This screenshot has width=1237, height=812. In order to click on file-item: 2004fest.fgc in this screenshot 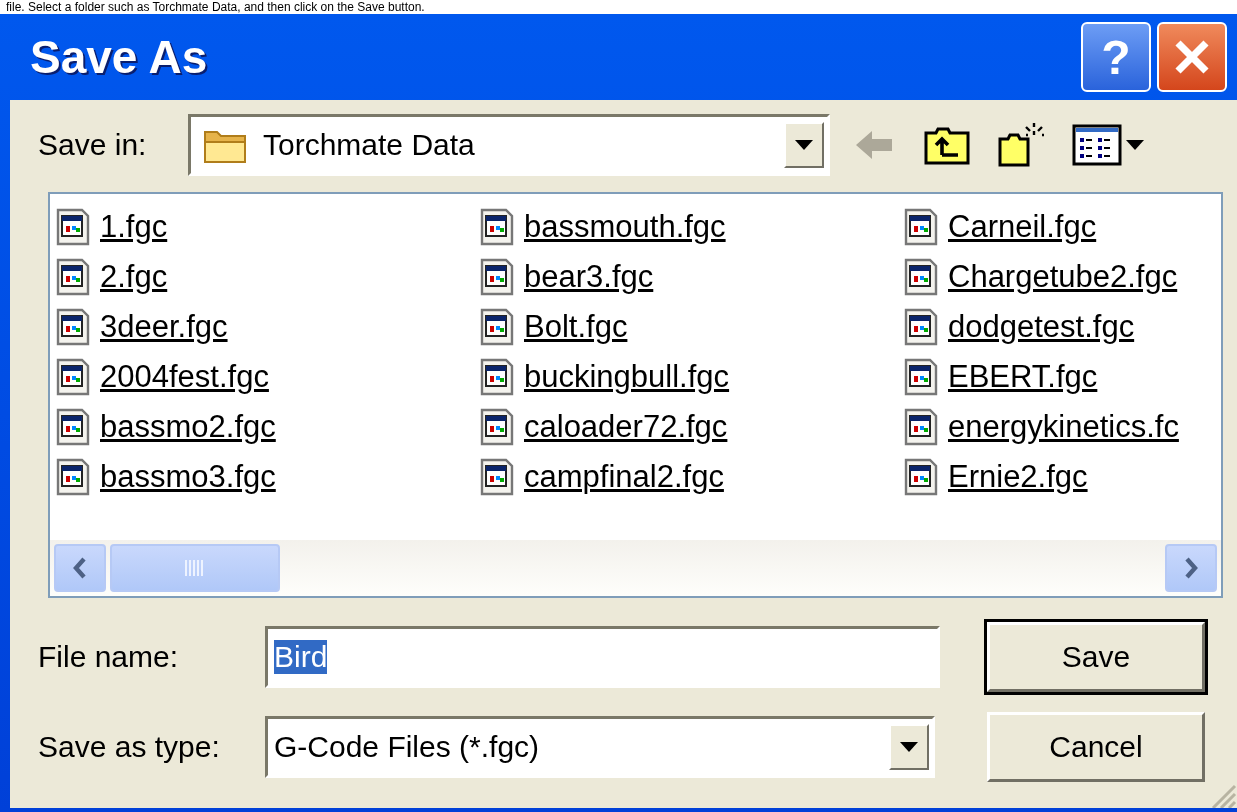, I will do `click(184, 377)`.